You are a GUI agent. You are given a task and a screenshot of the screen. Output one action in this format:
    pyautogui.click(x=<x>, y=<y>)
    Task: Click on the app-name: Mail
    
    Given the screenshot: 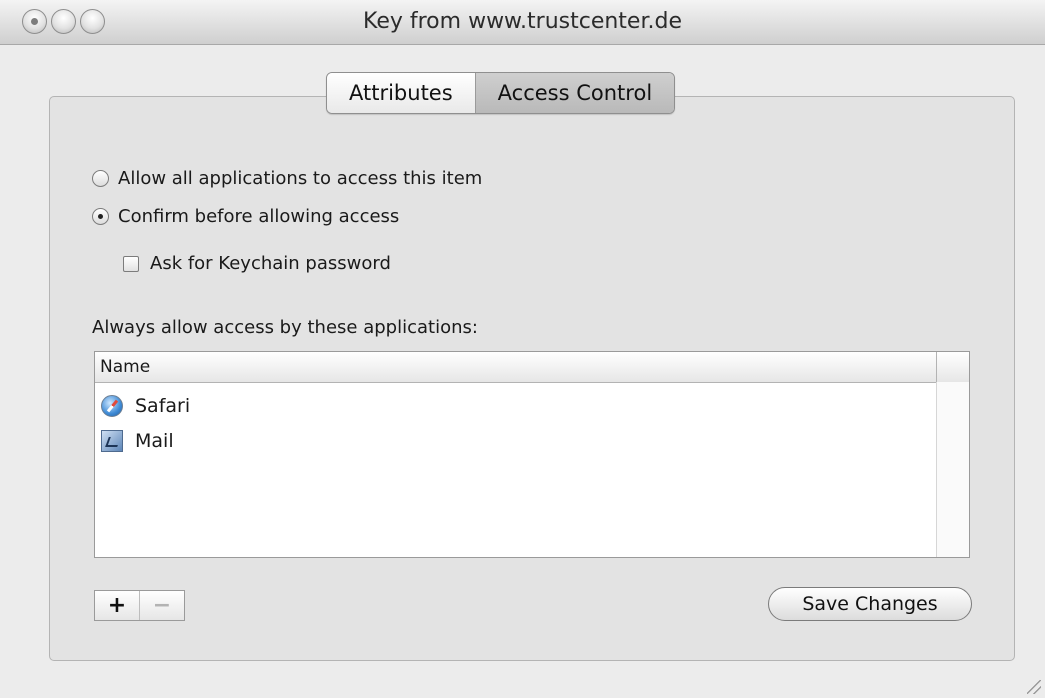 What is the action you would take?
    pyautogui.click(x=154, y=441)
    